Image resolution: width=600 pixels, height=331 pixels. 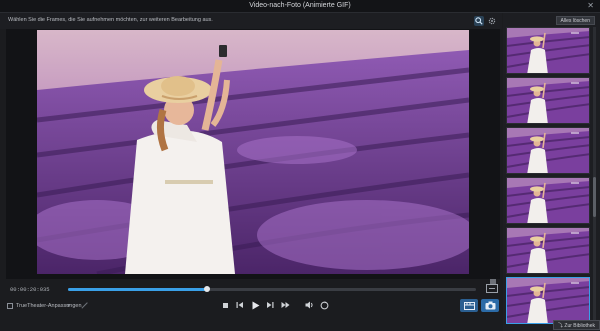 I want to click on deselect-all-button: Alles löschen, so click(x=575, y=20).